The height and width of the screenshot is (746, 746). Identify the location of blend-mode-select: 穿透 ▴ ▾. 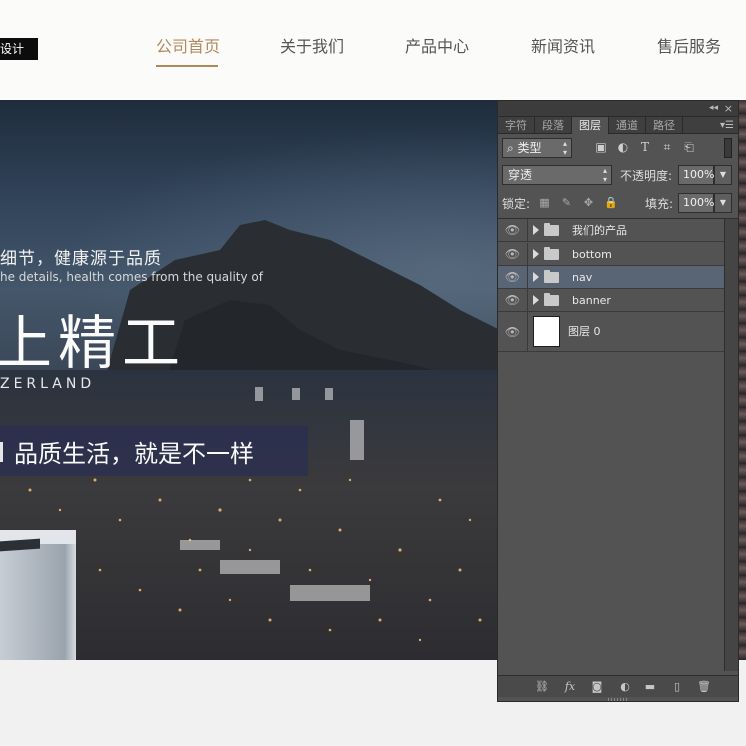
(557, 175).